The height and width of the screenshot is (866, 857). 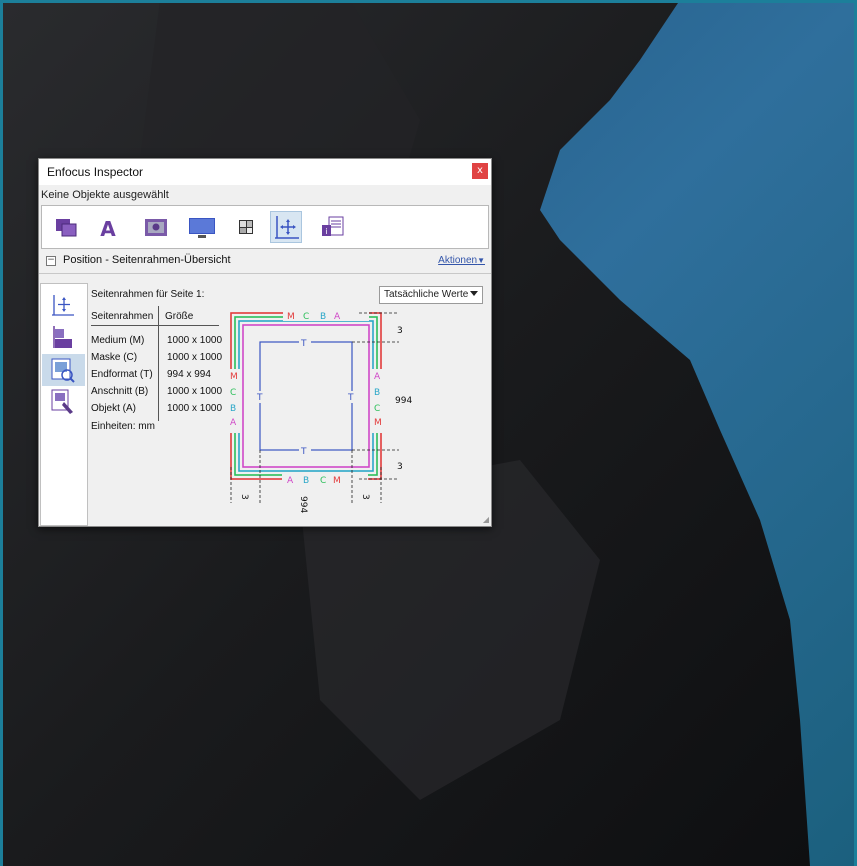 I want to click on right-label-c: C, so click(x=377, y=409).